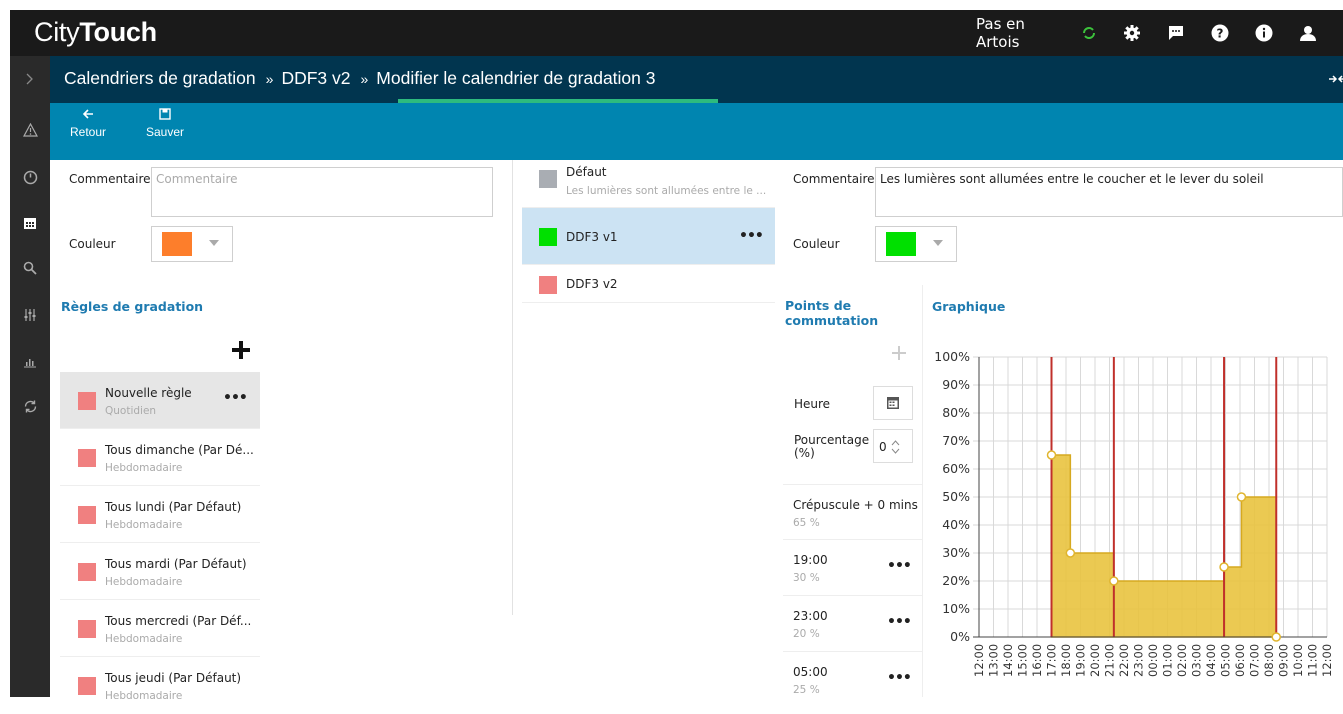 The height and width of the screenshot is (714, 1343). I want to click on calendar-color-select, so click(916, 244).